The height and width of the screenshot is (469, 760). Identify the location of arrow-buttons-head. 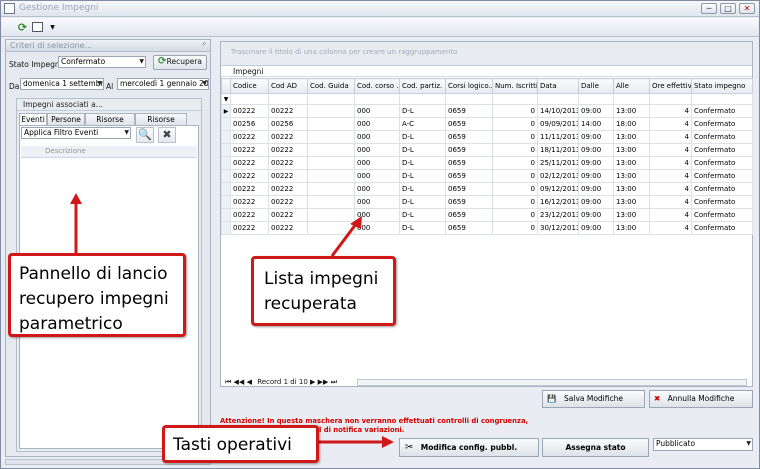
(388, 442).